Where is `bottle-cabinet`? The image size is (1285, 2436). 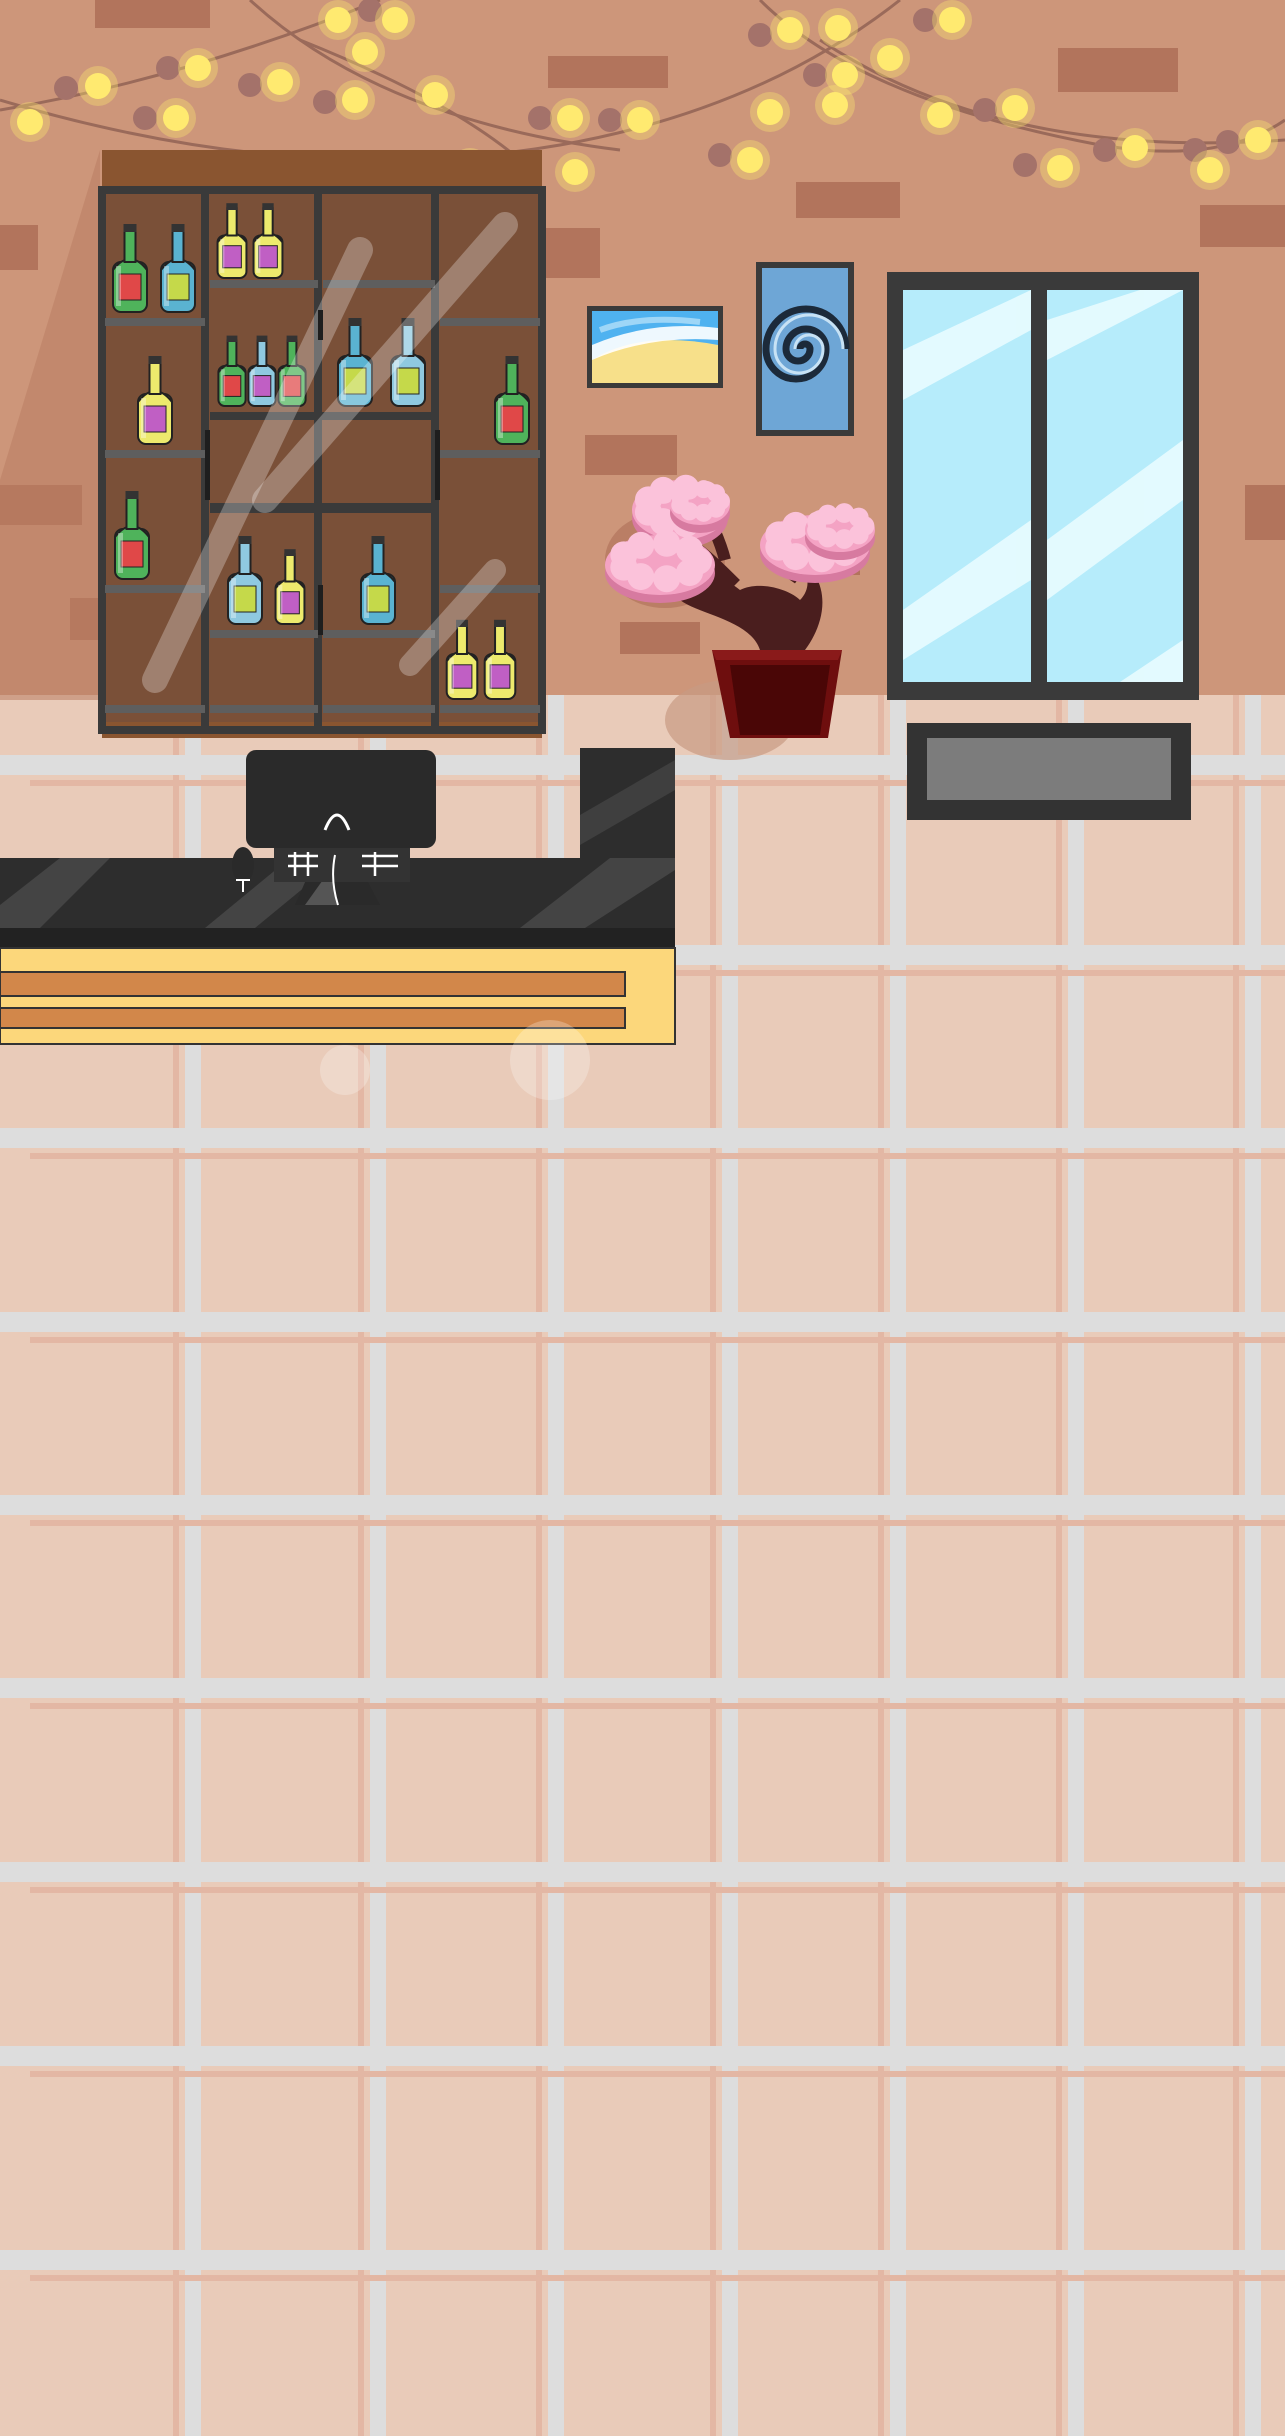 bottle-cabinet is located at coordinates (322, 444).